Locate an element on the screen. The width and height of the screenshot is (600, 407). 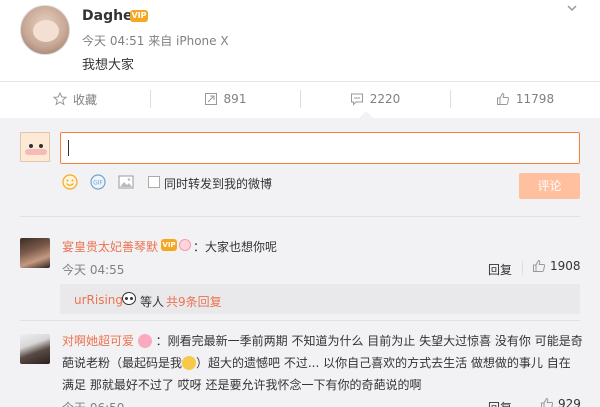
comment-like-button: 1908 is located at coordinates (556, 266).